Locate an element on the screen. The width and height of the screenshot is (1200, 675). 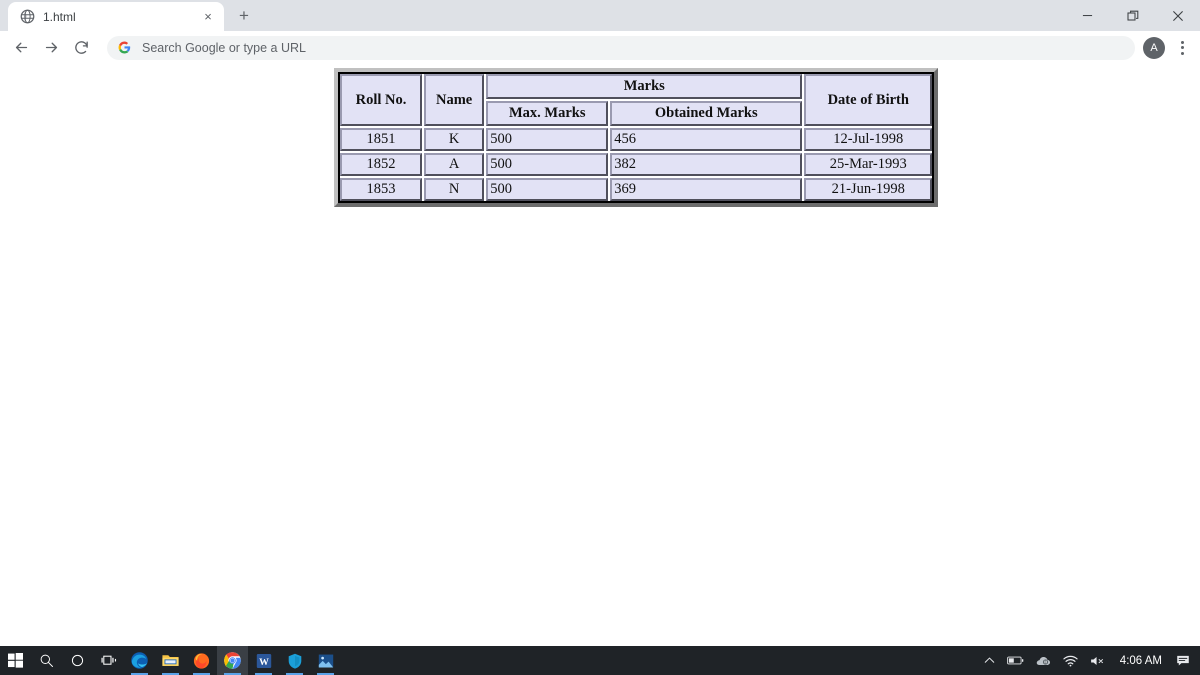
cell-name: N is located at coordinates (454, 189).